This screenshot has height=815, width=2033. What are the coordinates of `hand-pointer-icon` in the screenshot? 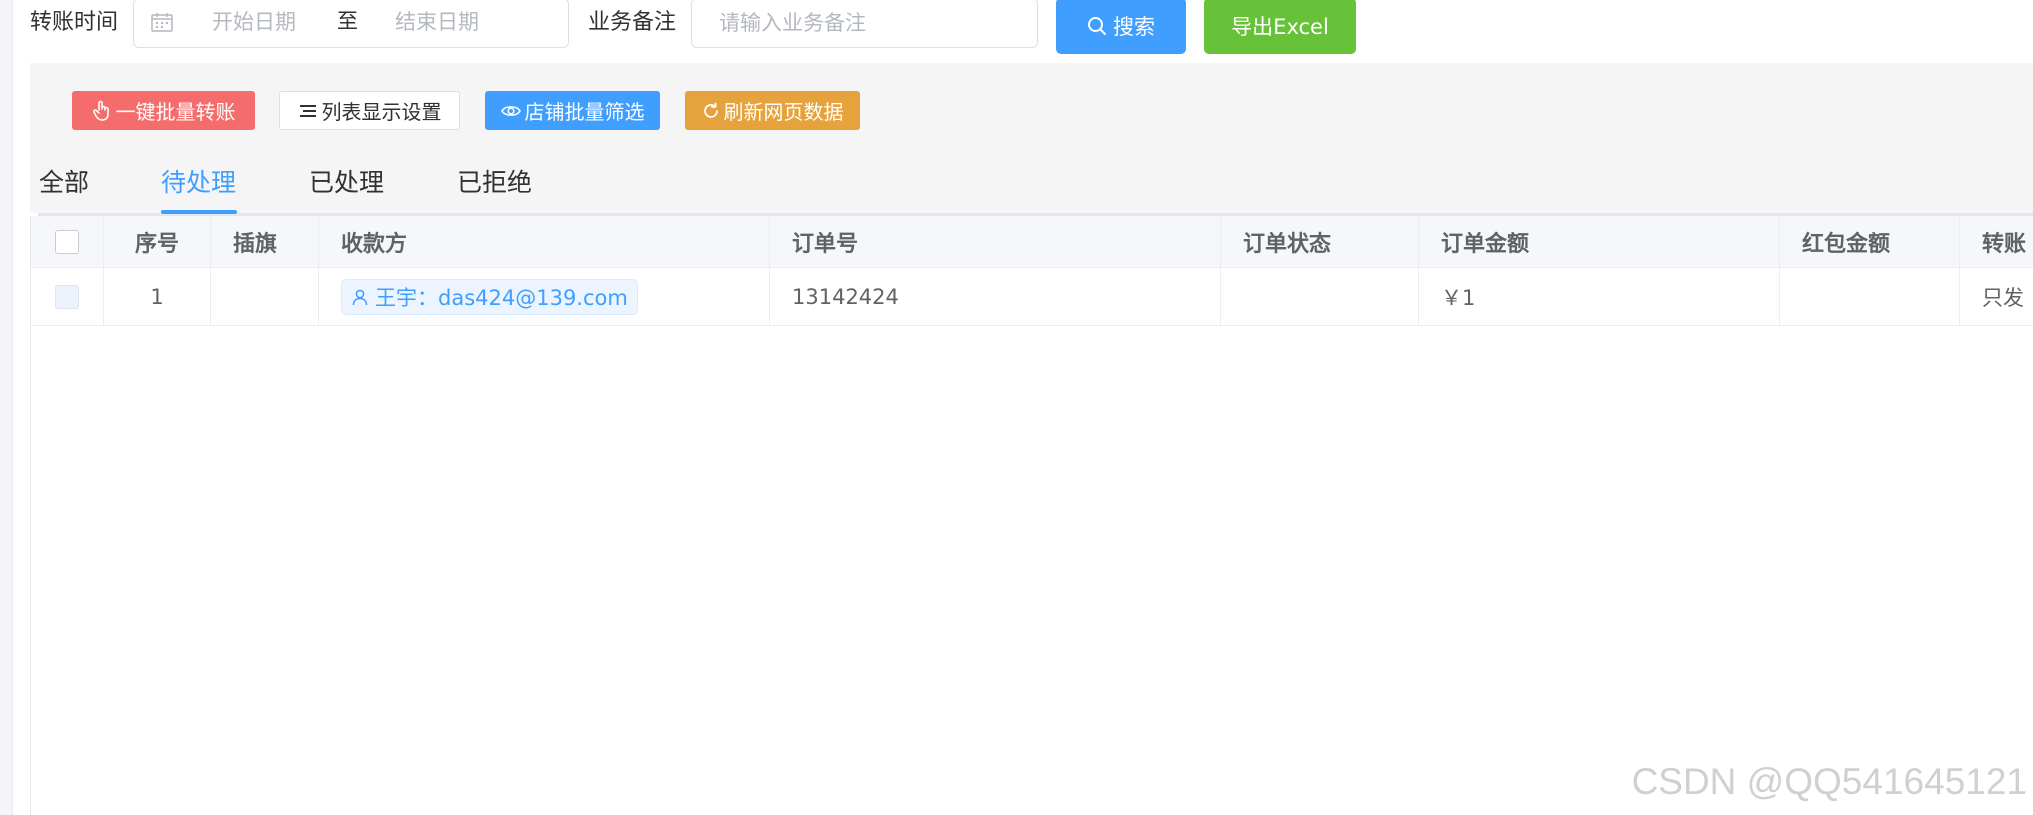 It's located at (100, 110).